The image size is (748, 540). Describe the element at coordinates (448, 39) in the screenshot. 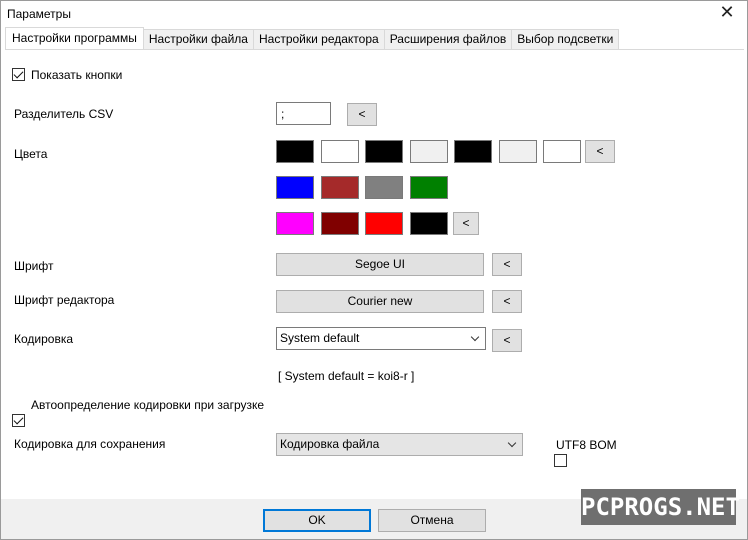

I see `tab-file-extensions: Расширения файлов` at that location.